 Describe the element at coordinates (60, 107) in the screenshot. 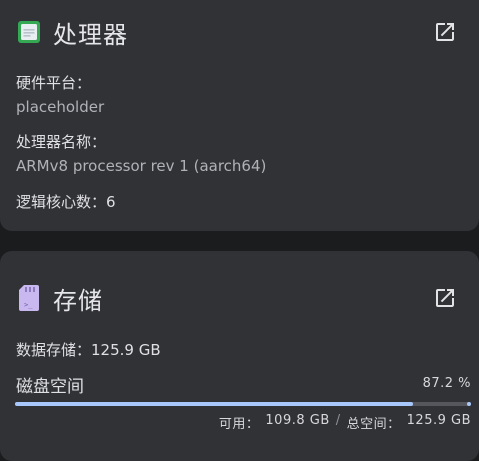

I see `hardware-platform-value: placeholder` at that location.